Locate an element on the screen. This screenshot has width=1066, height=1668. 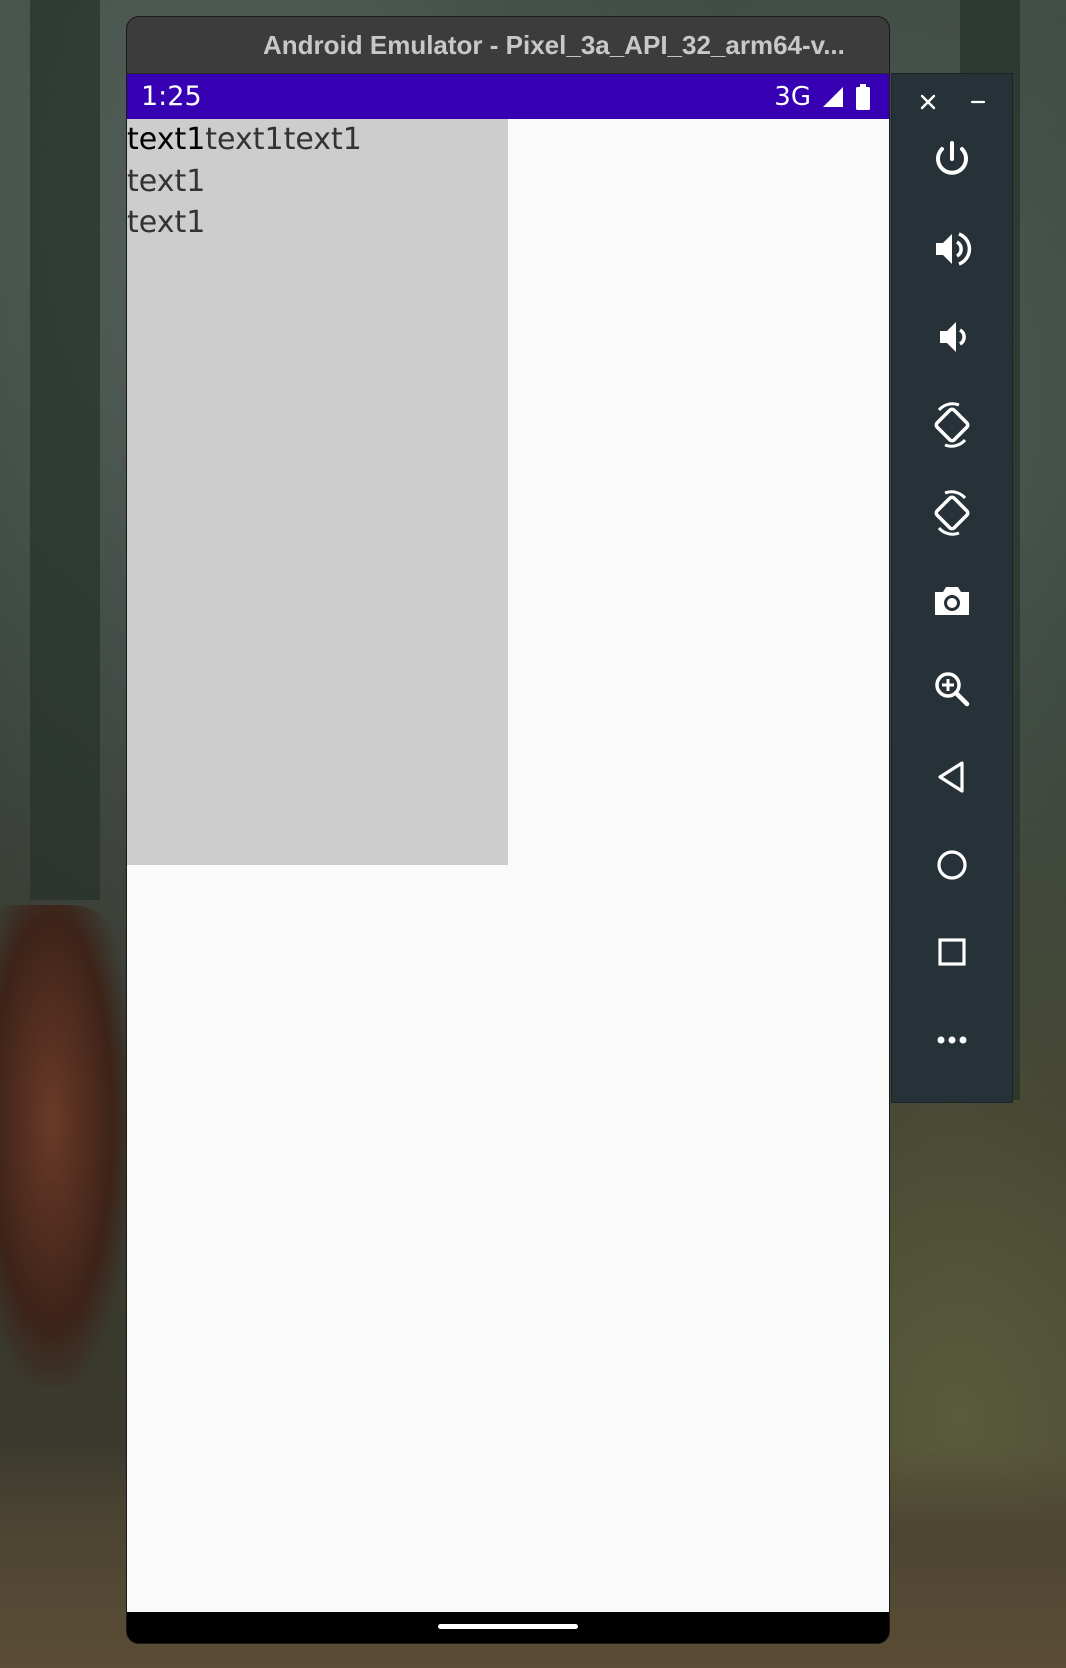
home-circle-icon is located at coordinates (952, 865).